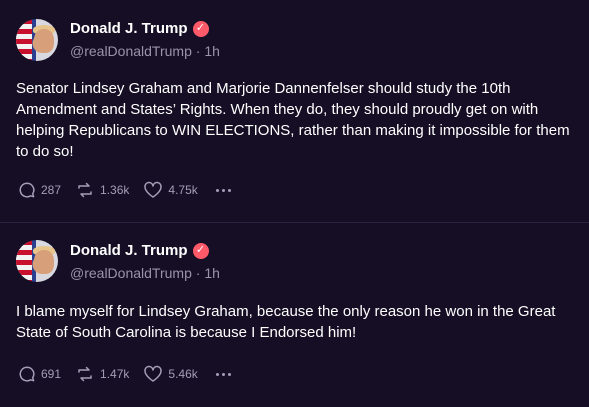 The height and width of the screenshot is (407, 589). I want to click on reply-button: 287, so click(39, 190).